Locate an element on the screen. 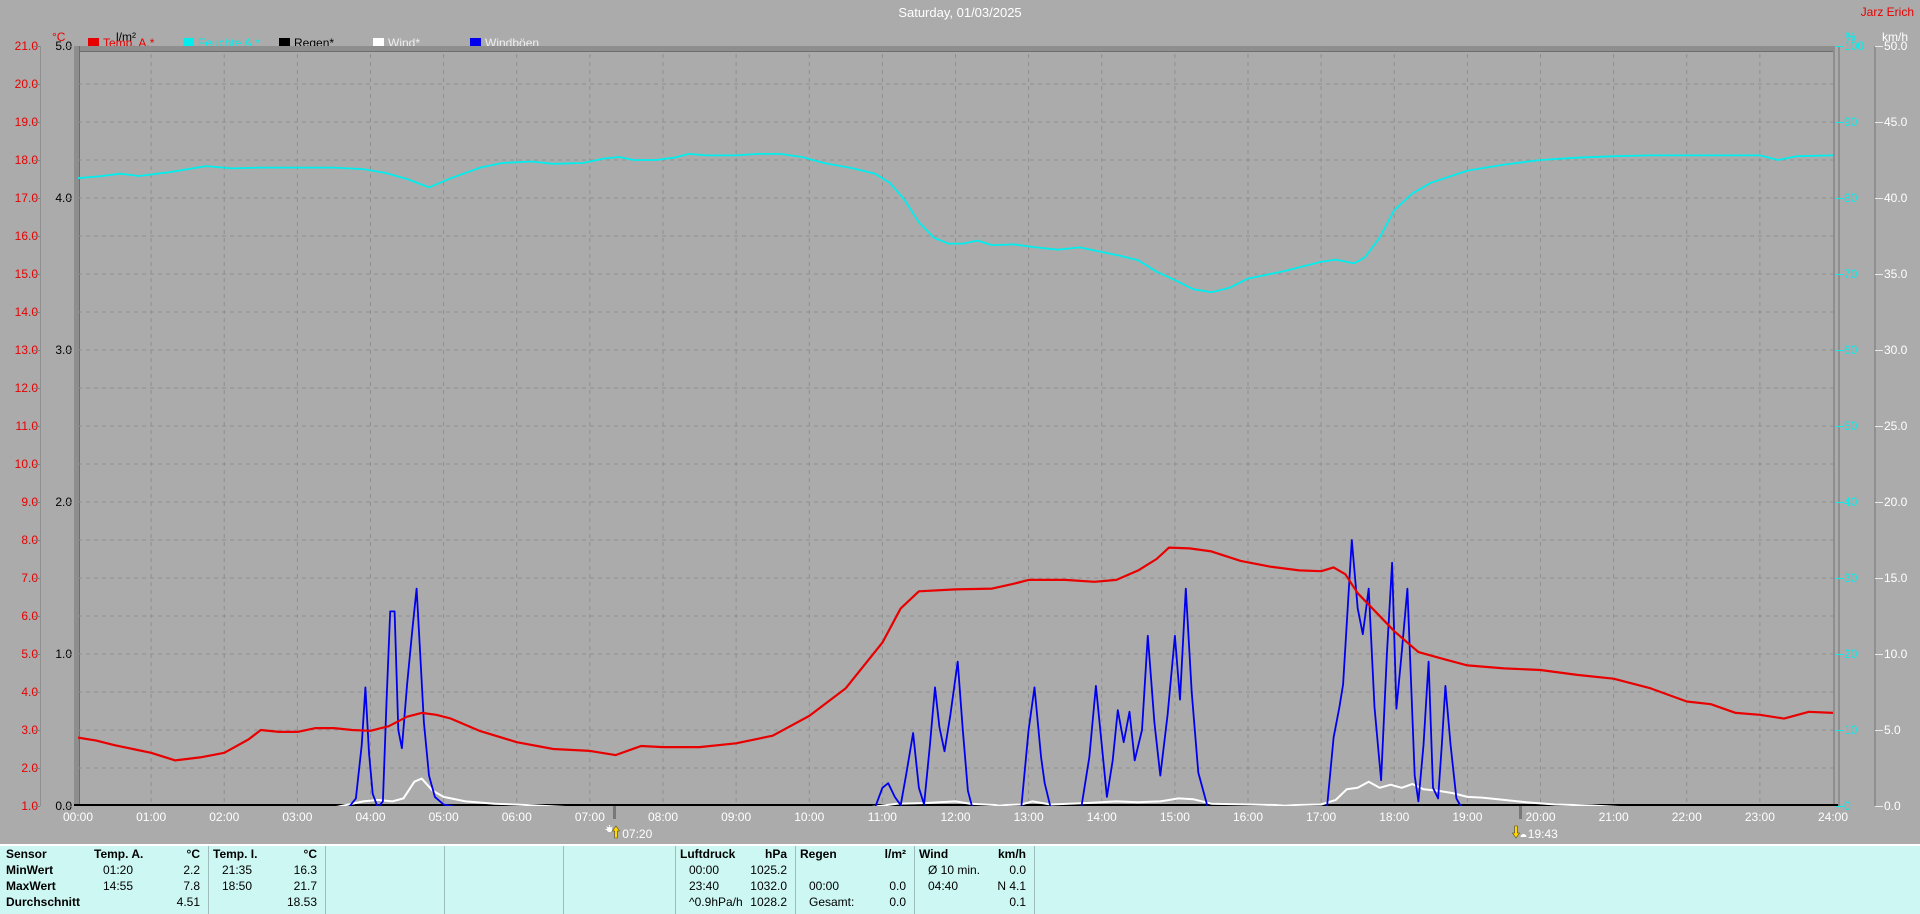 This screenshot has width=1920, height=914. stat-time: Gesamt: is located at coordinates (832, 902).